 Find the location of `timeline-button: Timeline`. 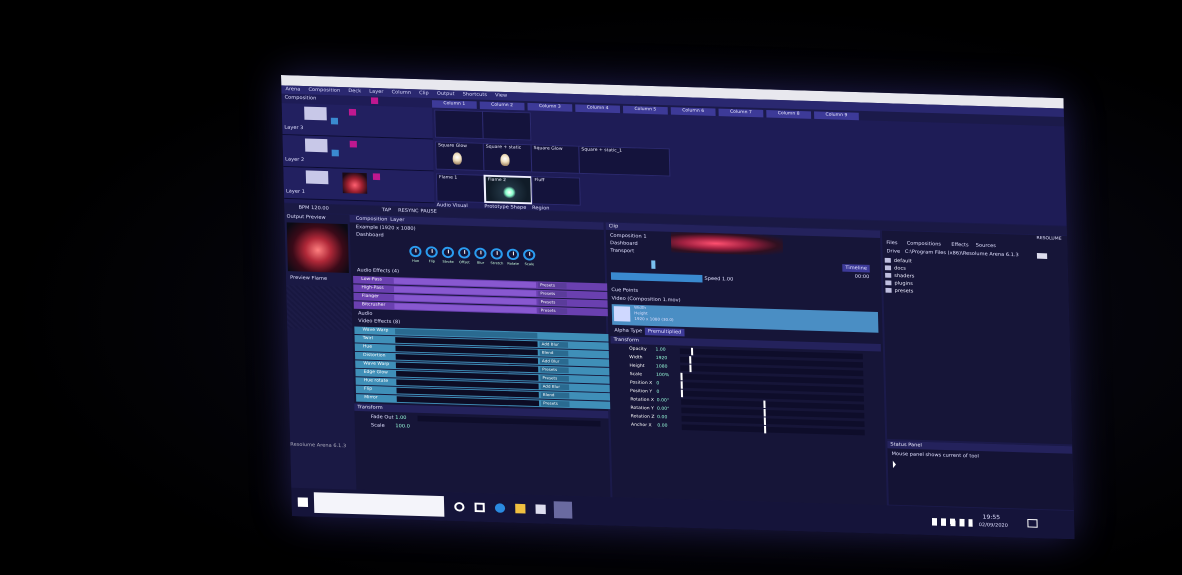

timeline-button: Timeline is located at coordinates (856, 268).